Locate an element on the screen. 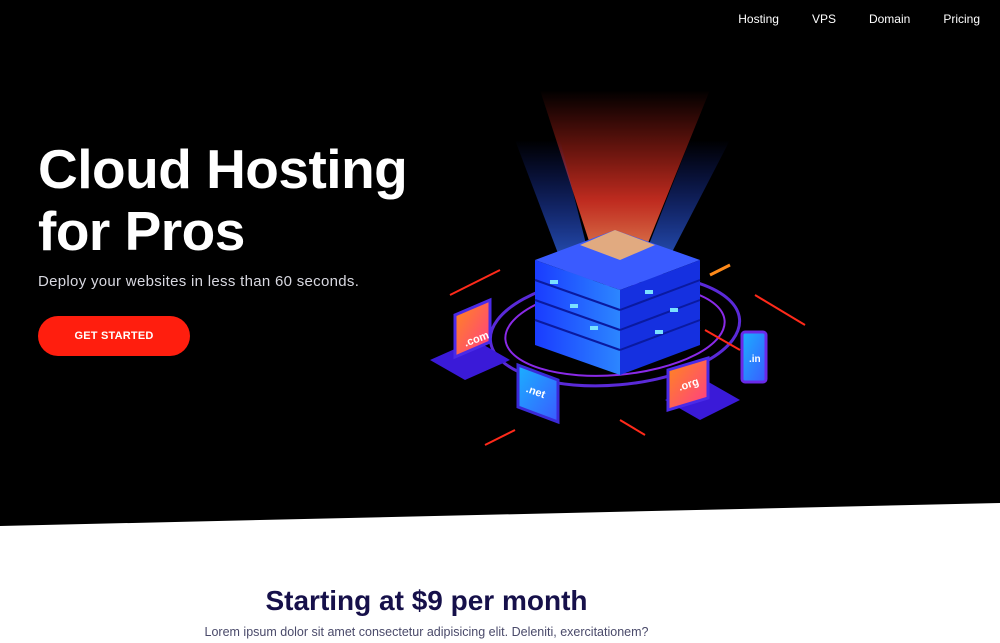  top-nav: Hosting VPS Domain Pricing is located at coordinates (859, 19).